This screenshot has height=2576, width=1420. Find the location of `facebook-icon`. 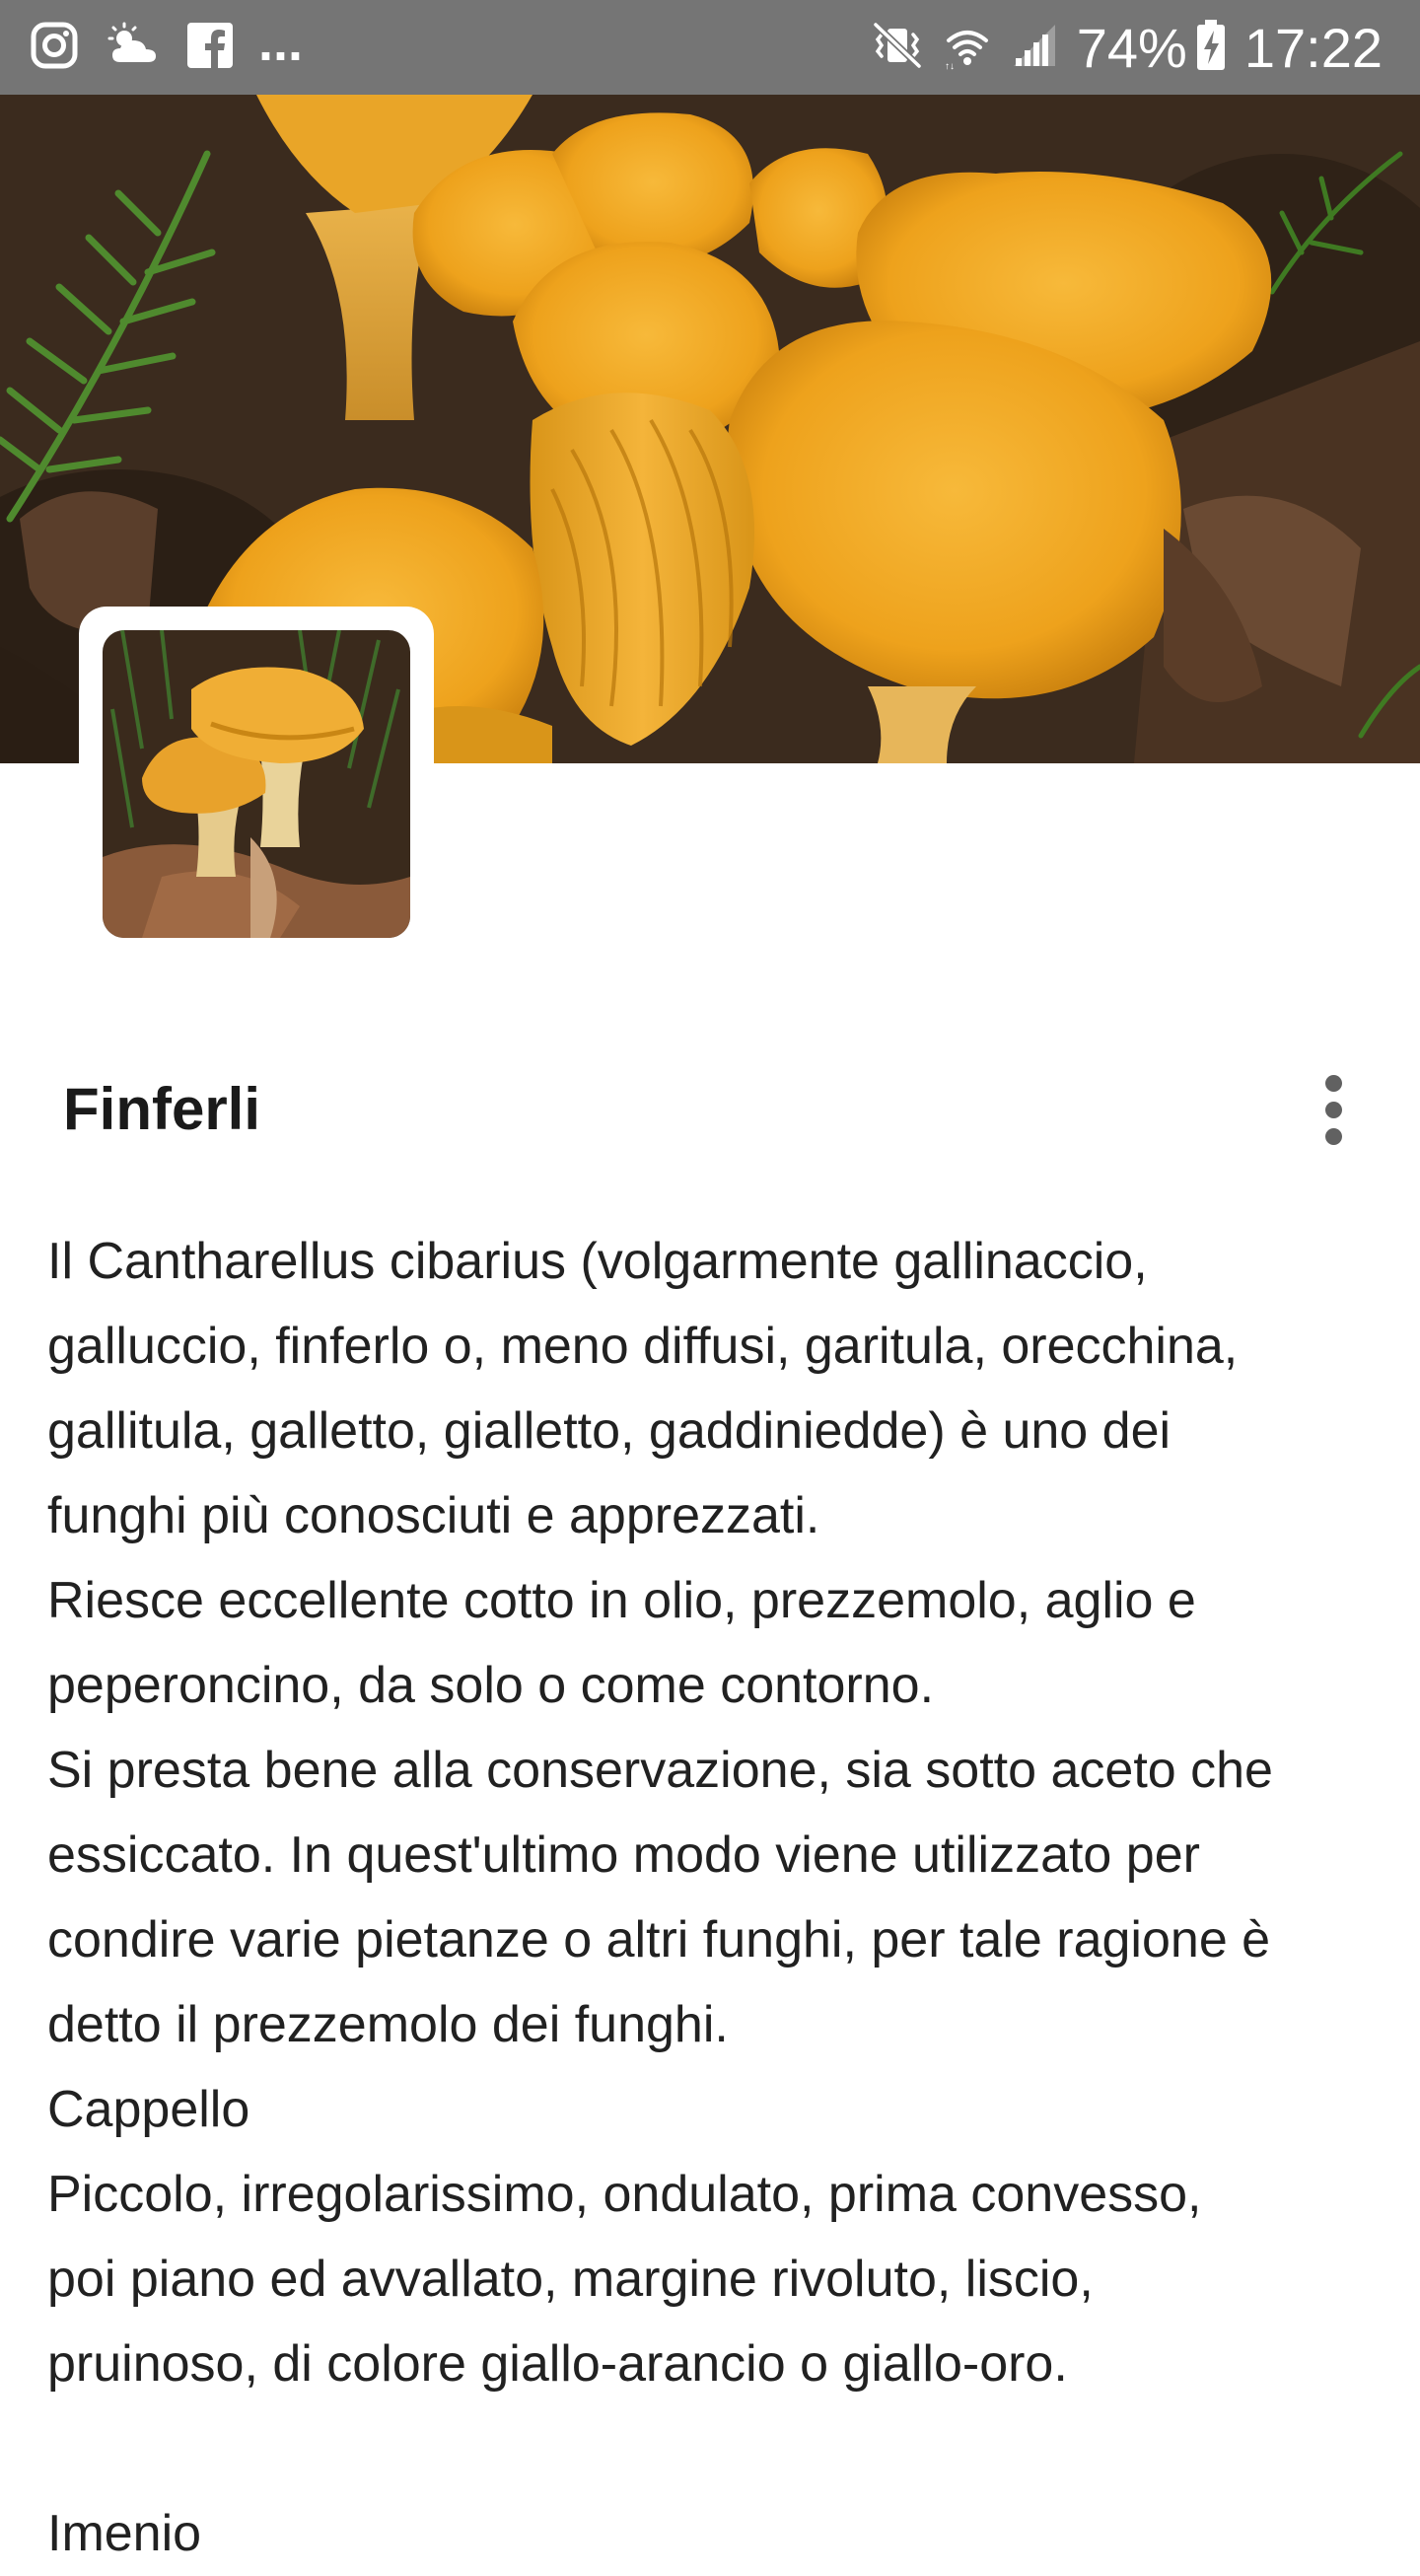

facebook-icon is located at coordinates (210, 47).